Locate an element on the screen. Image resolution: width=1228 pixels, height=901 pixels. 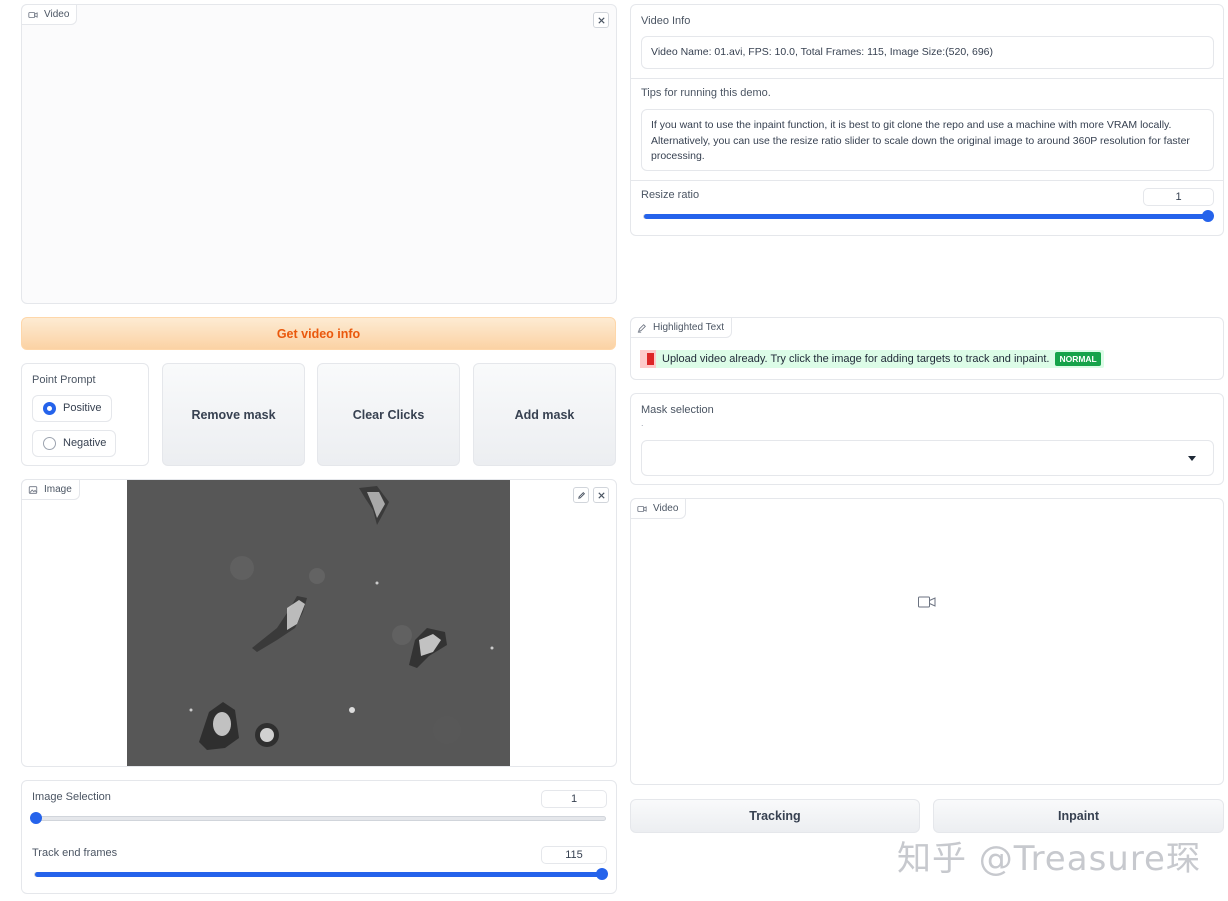
highlight-icon is located at coordinates (641, 328).